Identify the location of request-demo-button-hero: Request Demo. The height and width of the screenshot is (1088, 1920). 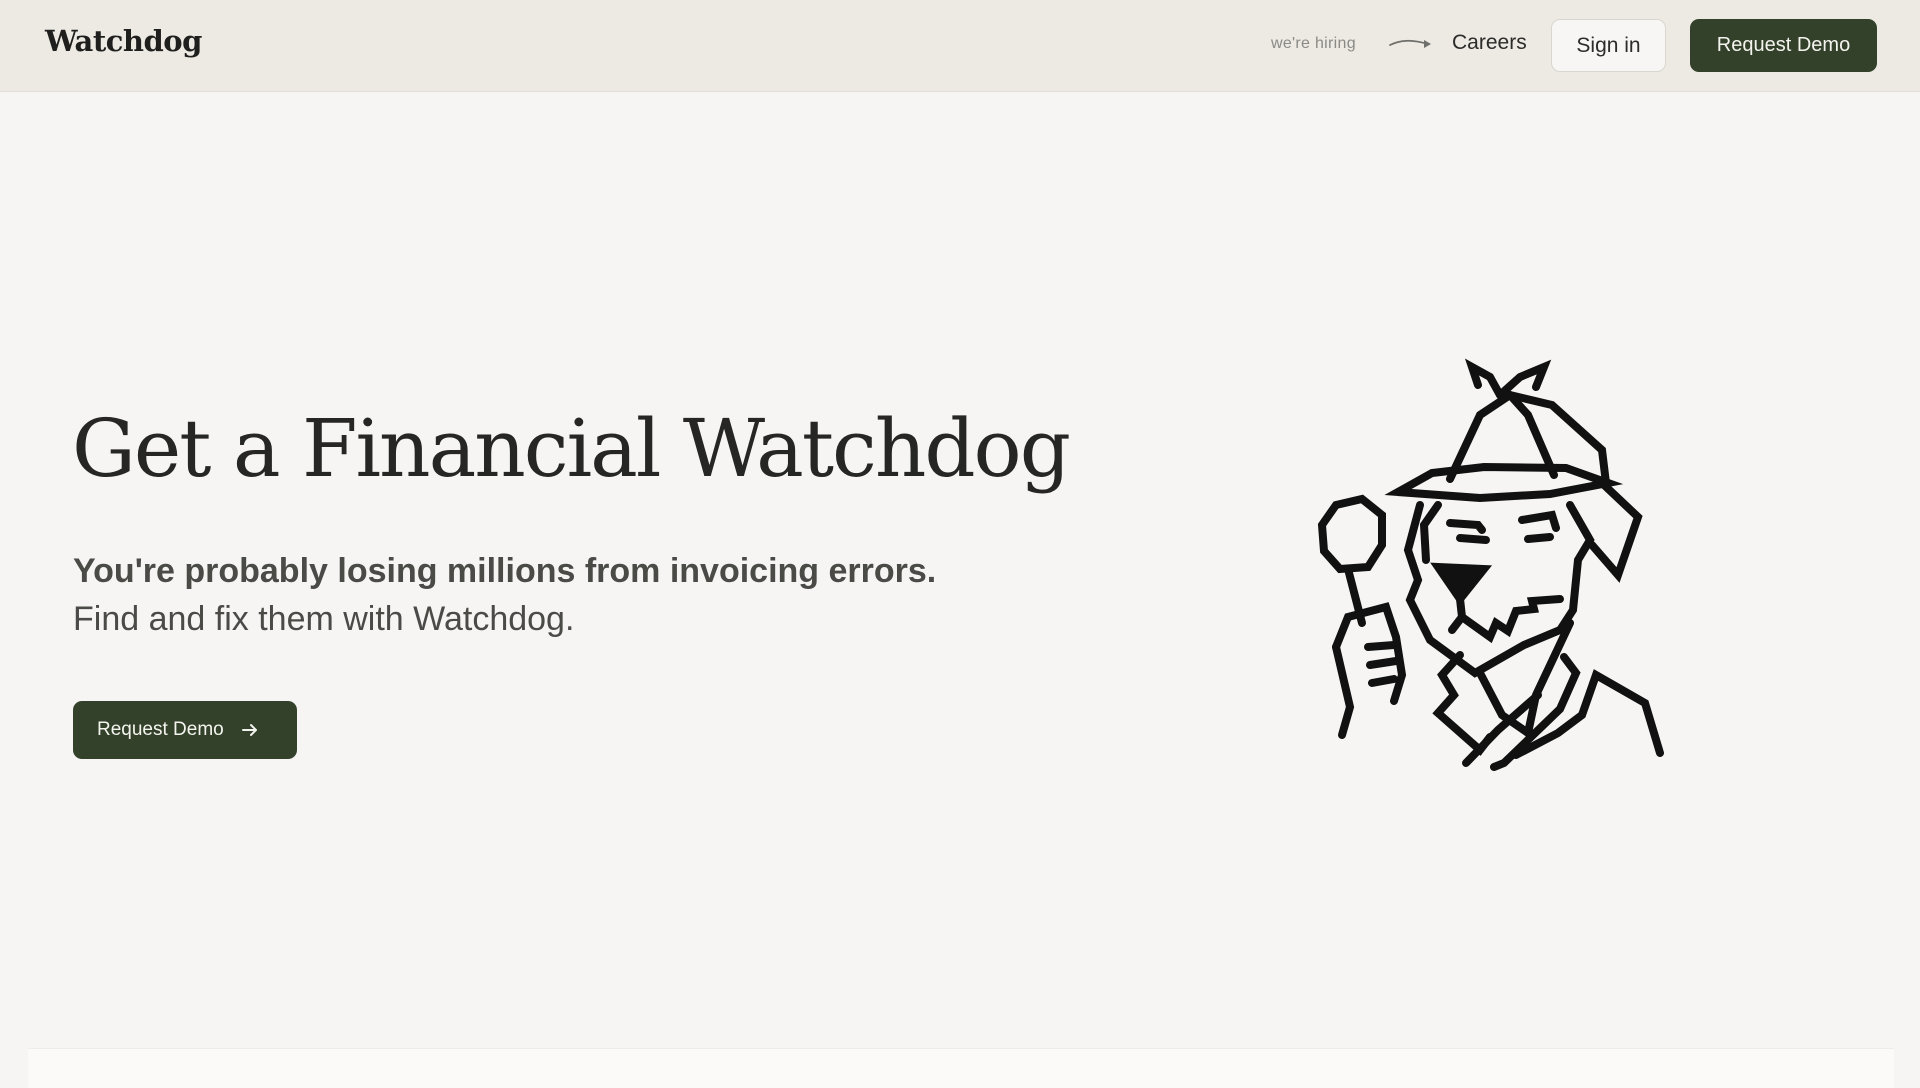
(185, 730).